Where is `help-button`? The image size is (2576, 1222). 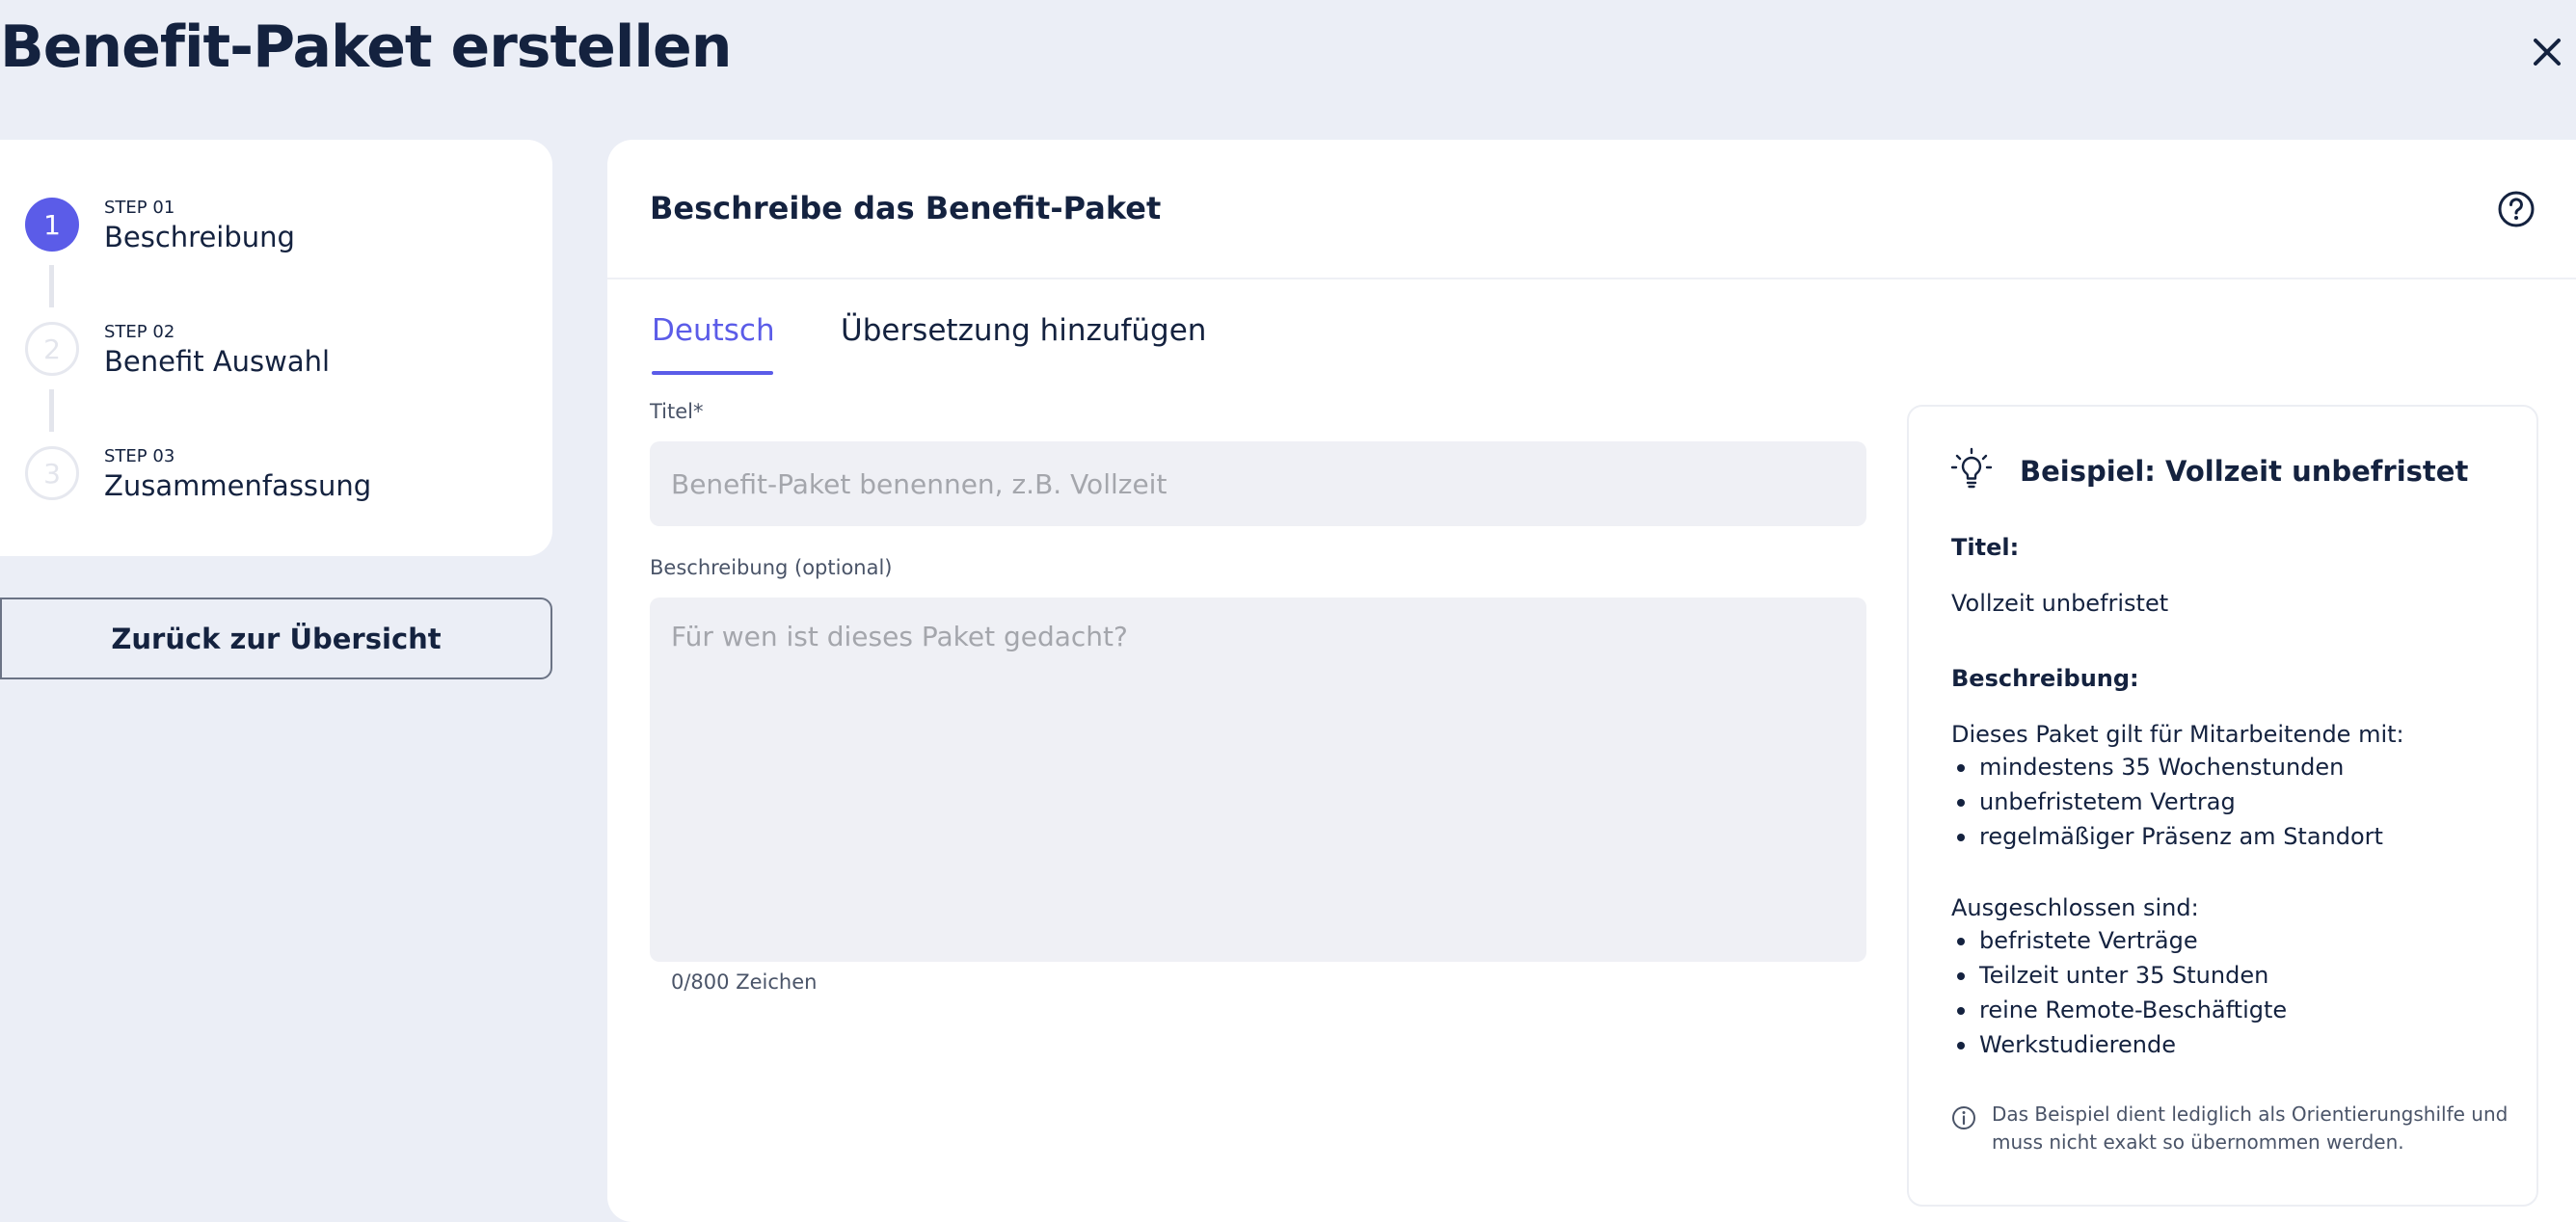 help-button is located at coordinates (2517, 209).